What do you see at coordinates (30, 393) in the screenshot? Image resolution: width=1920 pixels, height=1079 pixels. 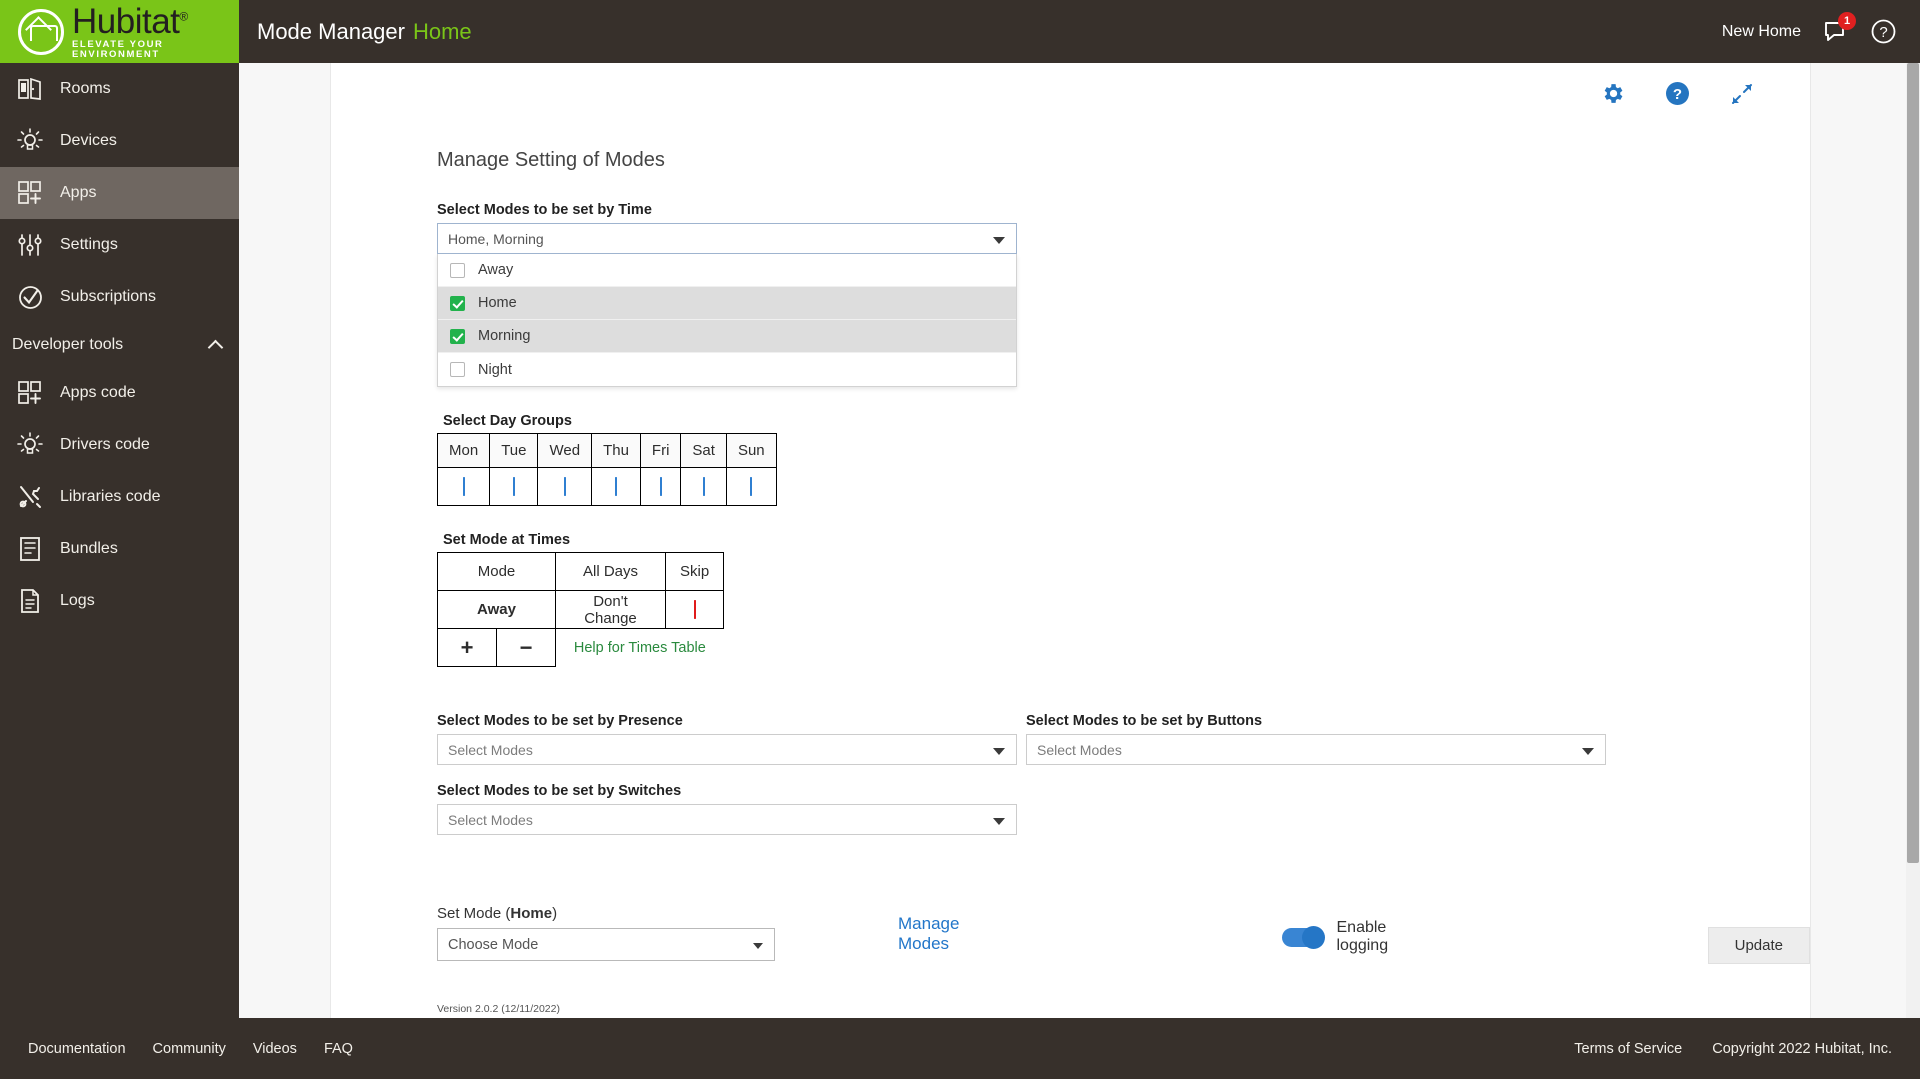 I see `apps-code-icon` at bounding box center [30, 393].